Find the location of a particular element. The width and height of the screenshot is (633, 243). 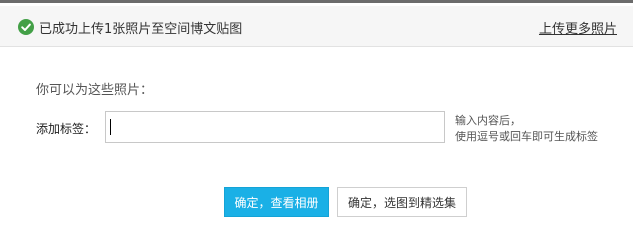

tag-hint: 输入内容后， 使用逗号或回车即可生成标签 is located at coordinates (526, 129).